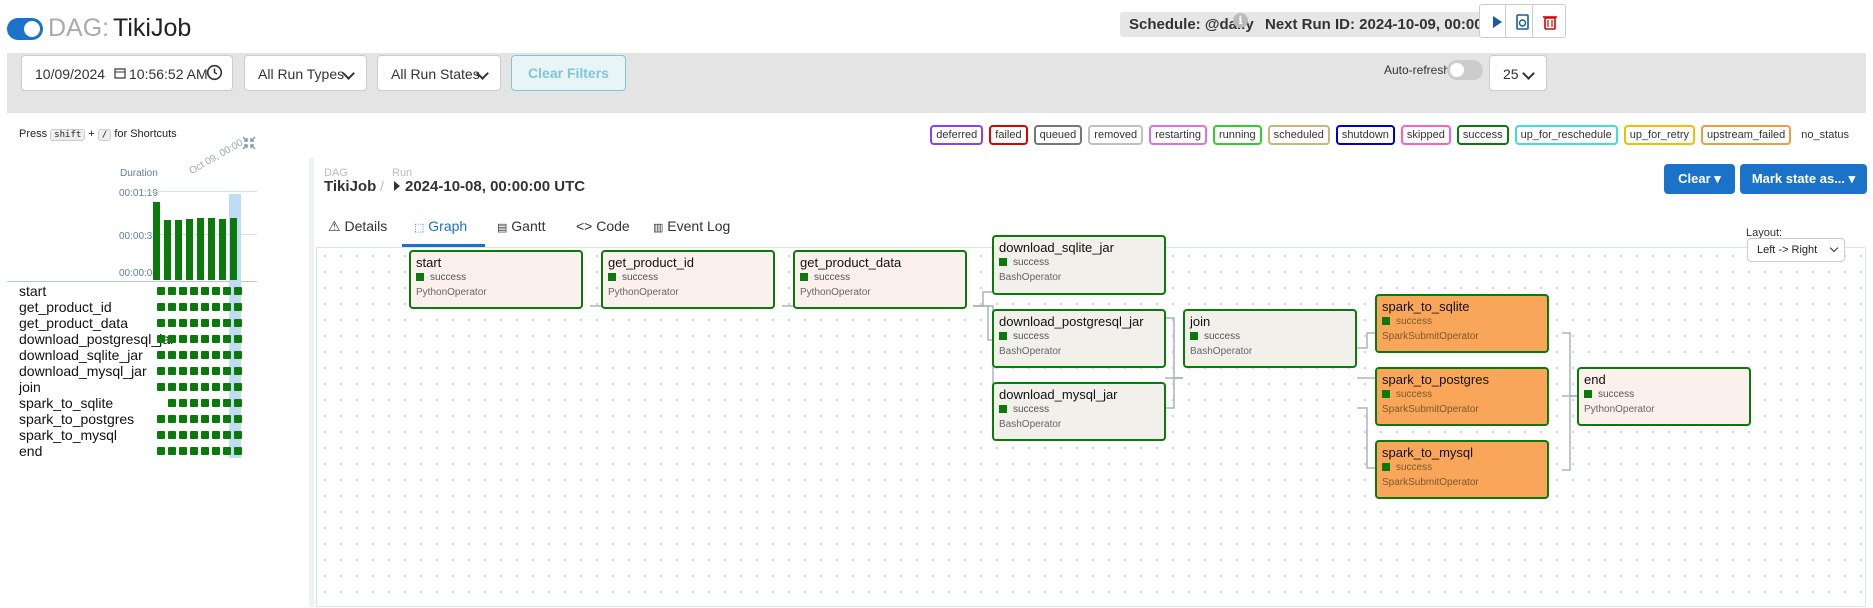 This screenshot has height=608, width=1873. What do you see at coordinates (305, 73) in the screenshot?
I see `run-types-select: All Run Types` at bounding box center [305, 73].